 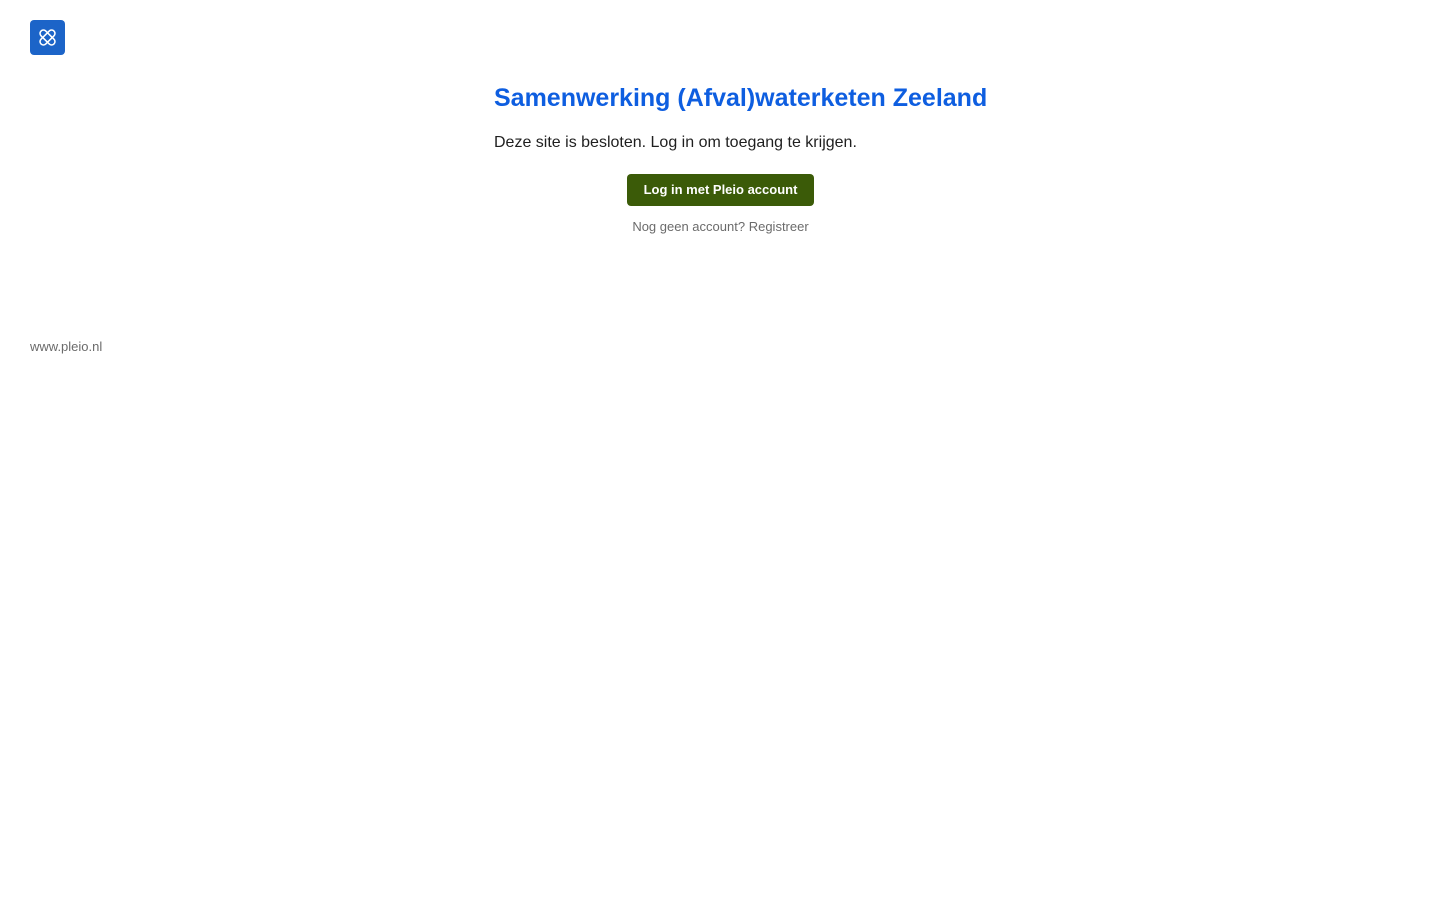 I want to click on register-link: Registreer, so click(x=779, y=226).